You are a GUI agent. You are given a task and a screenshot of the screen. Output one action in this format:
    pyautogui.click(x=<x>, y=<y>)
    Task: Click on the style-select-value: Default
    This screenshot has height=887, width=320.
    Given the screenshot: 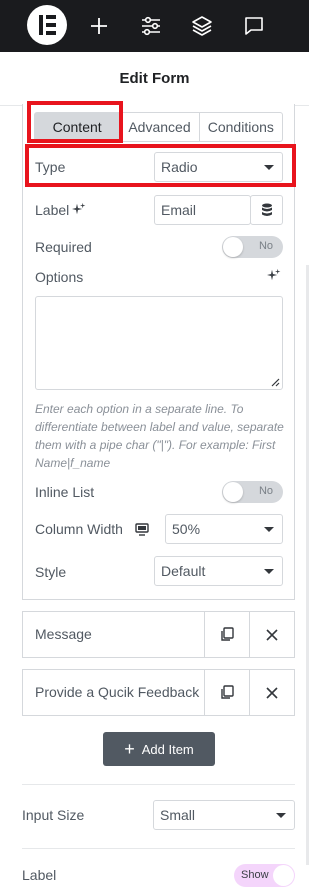 What is the action you would take?
    pyautogui.click(x=183, y=571)
    